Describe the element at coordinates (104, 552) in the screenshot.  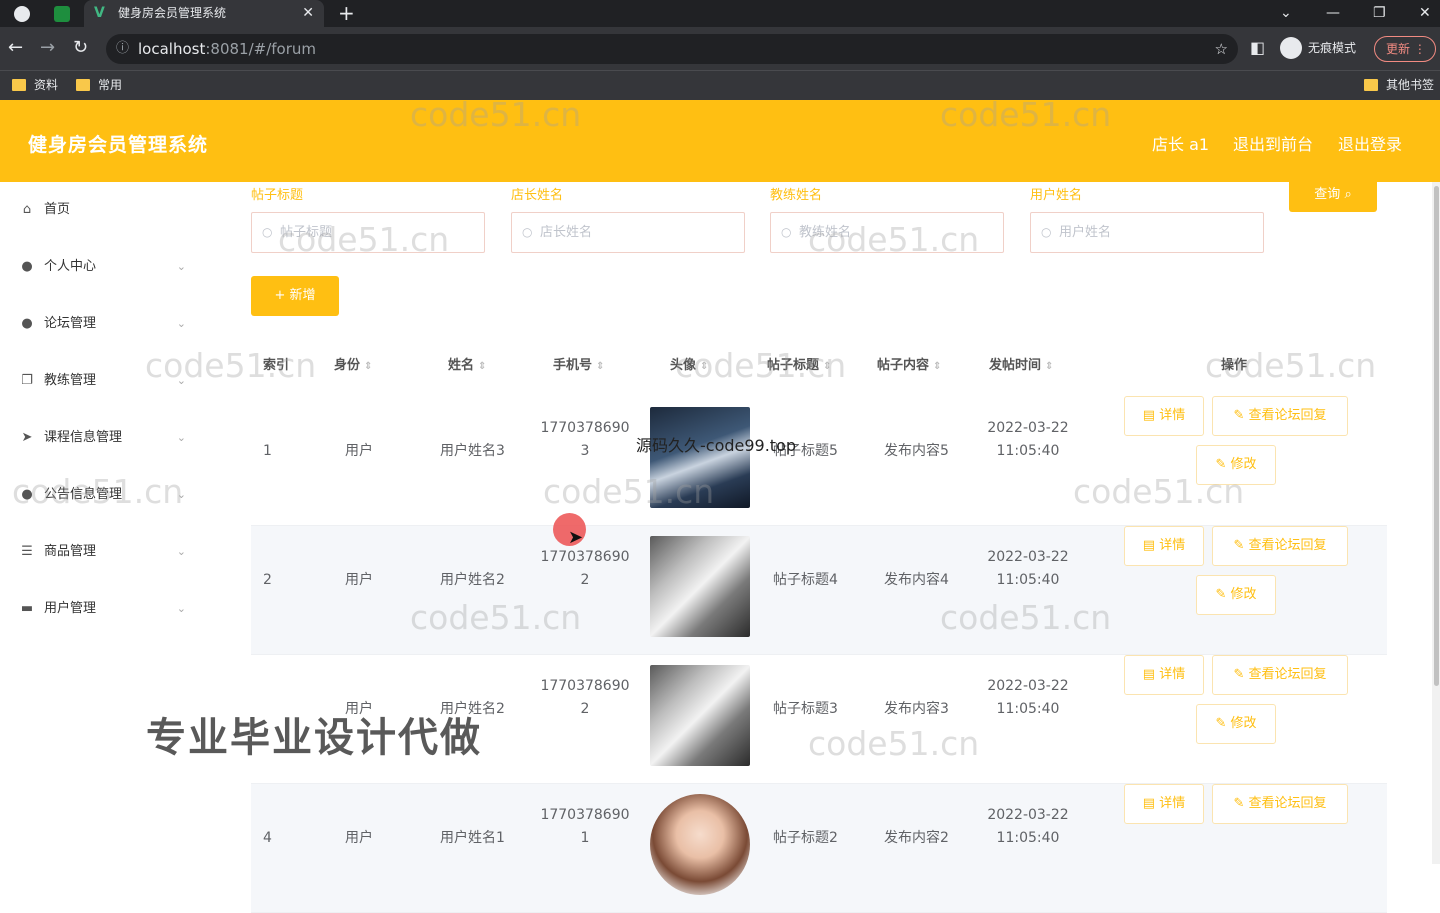
I see `sidebar-item-goods: ☰ 商品管理 ⌄` at that location.